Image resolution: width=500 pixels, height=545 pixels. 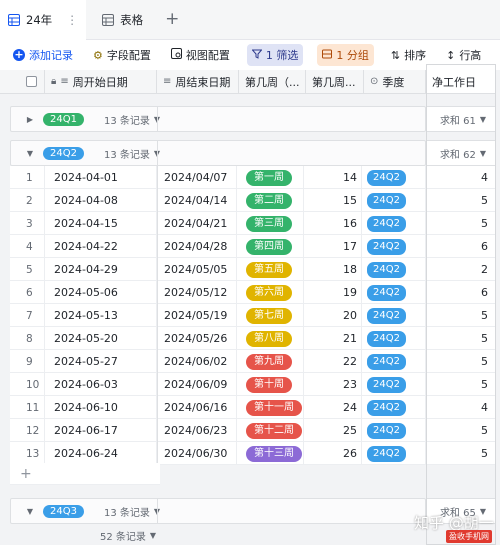 I want to click on table-row: 1 2024-04-01 2024/04/07 第一周 14 24Q2, so click(x=218, y=177).